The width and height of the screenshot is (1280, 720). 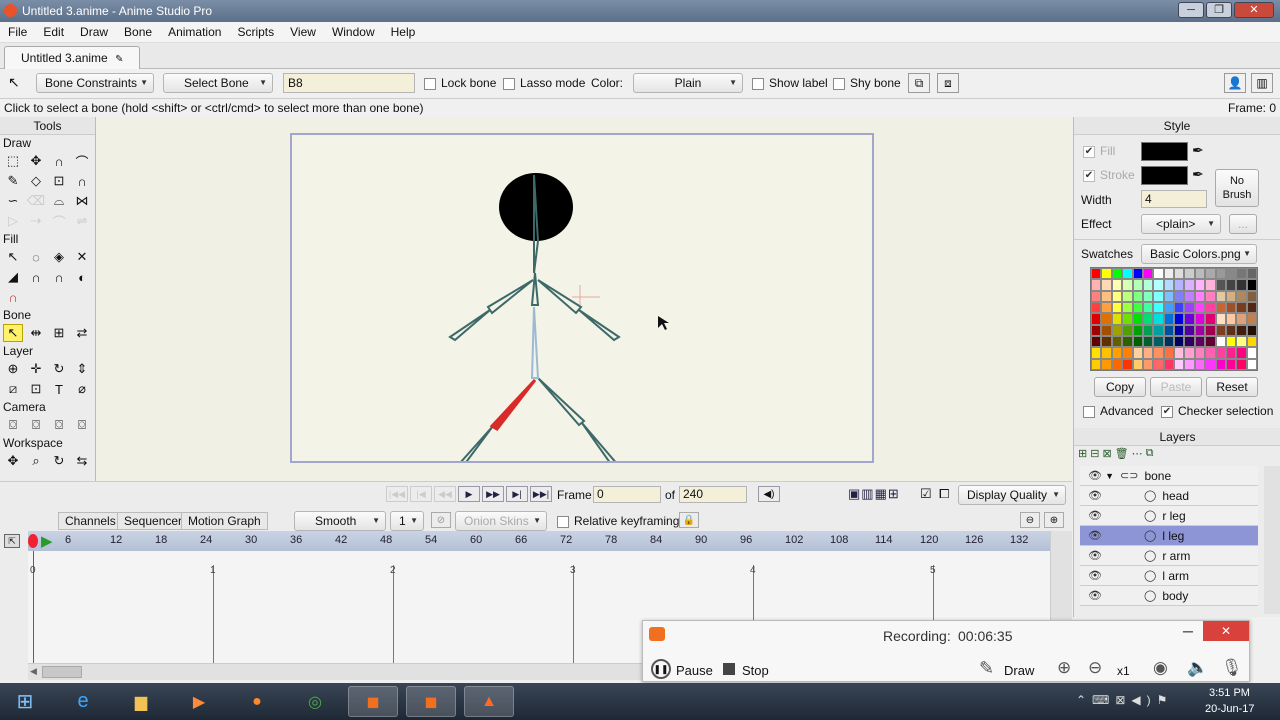 I want to click on lock-icon: 🔒, so click(x=689, y=520).